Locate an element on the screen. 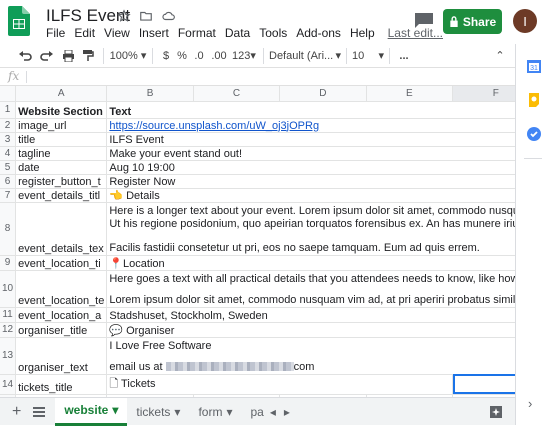 This screenshot has height=426, width=550. column-header: E is located at coordinates (410, 94).